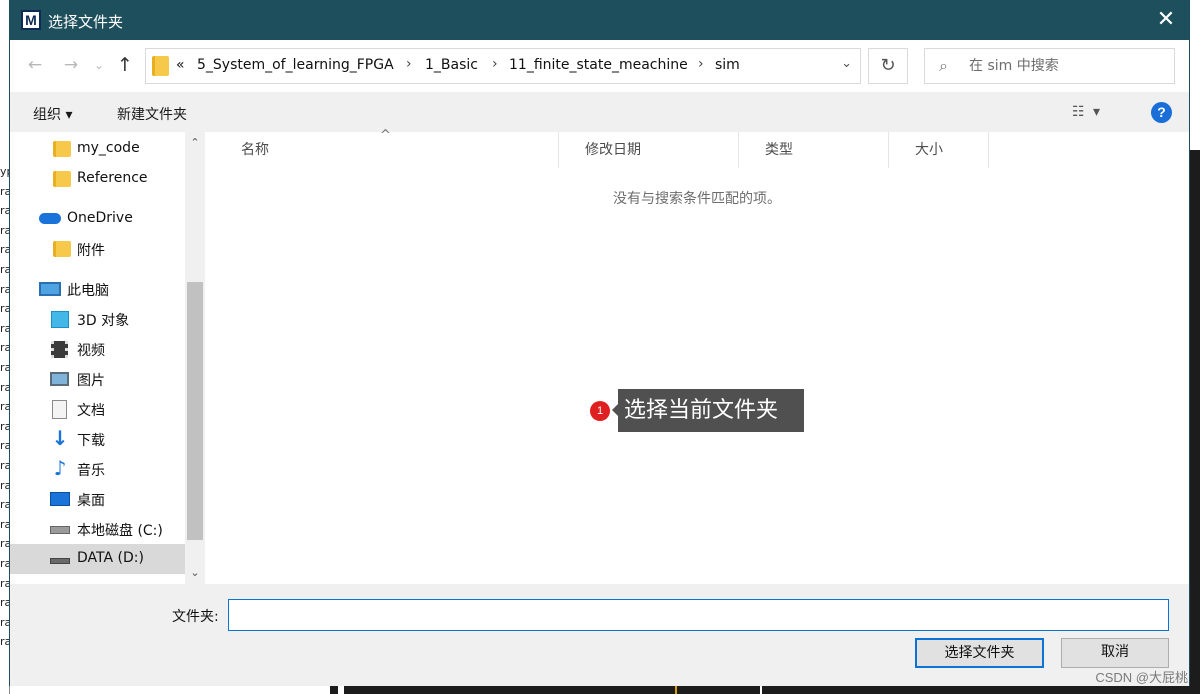 The image size is (1200, 694). What do you see at coordinates (59, 379) in the screenshot?
I see `picture-icon` at bounding box center [59, 379].